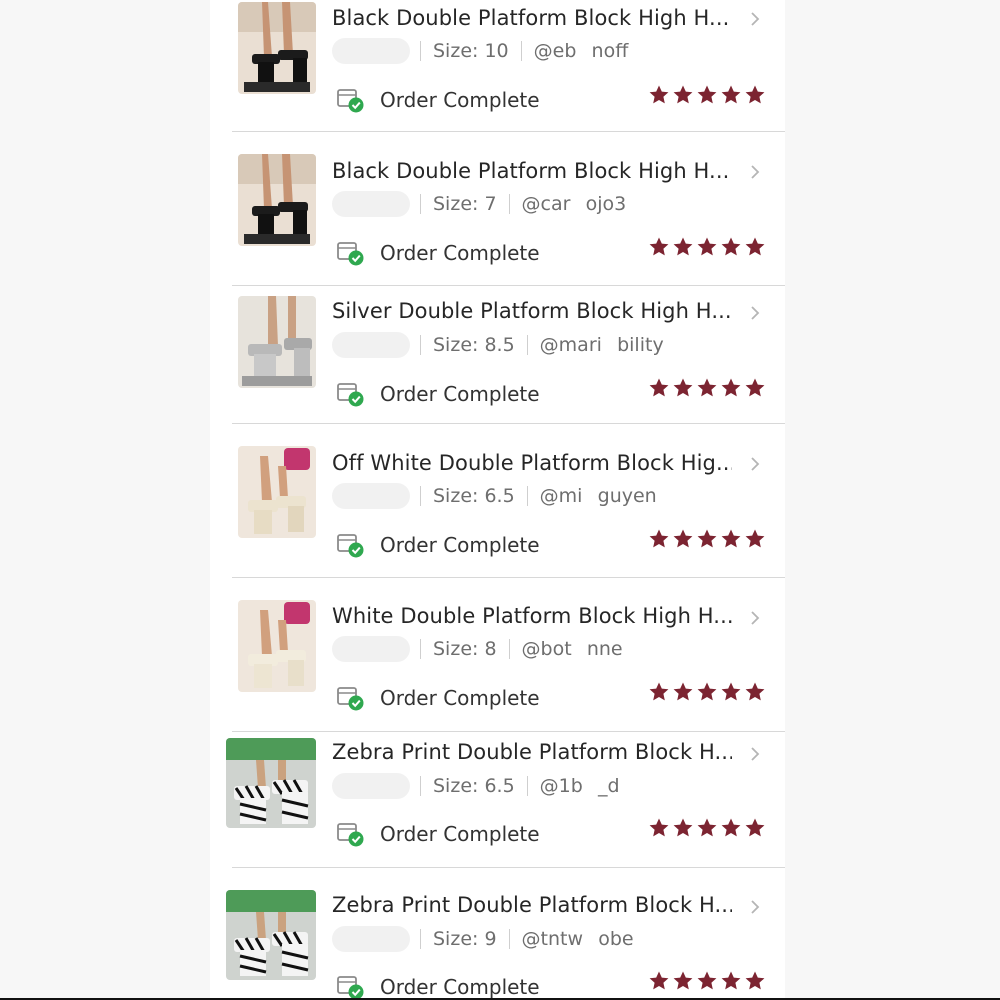 The height and width of the screenshot is (1000, 1000). What do you see at coordinates (602, 345) in the screenshot?
I see `seller-username: @mari bility` at bounding box center [602, 345].